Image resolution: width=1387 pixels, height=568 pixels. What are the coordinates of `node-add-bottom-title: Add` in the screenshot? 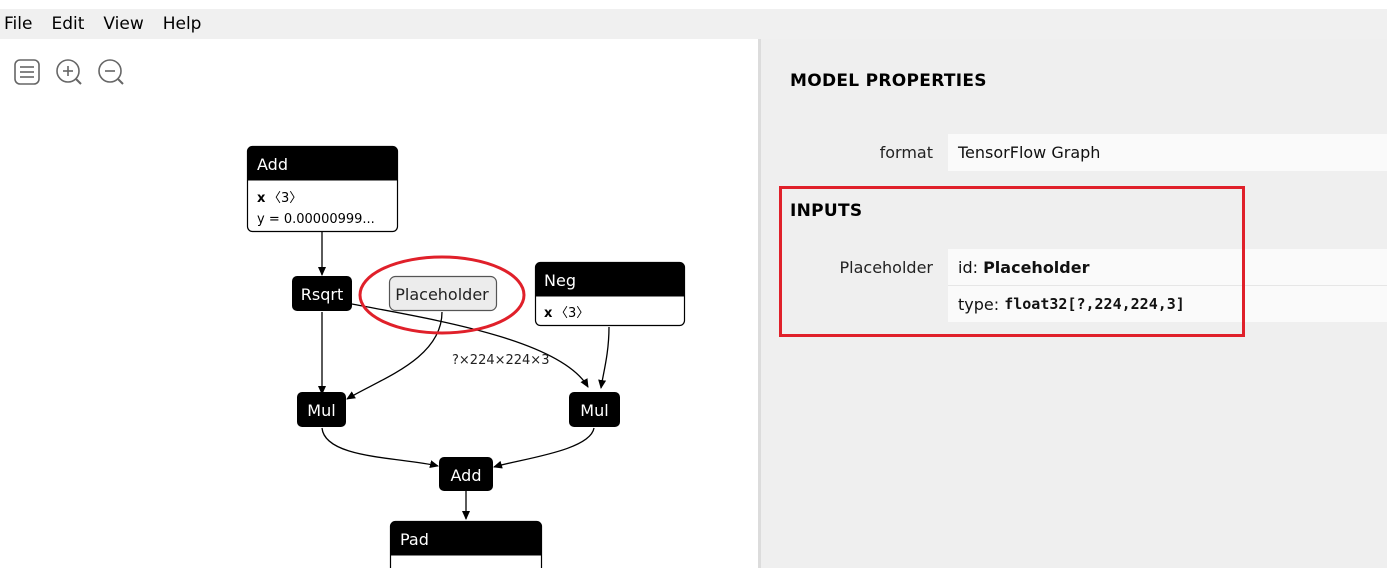 It's located at (466, 475).